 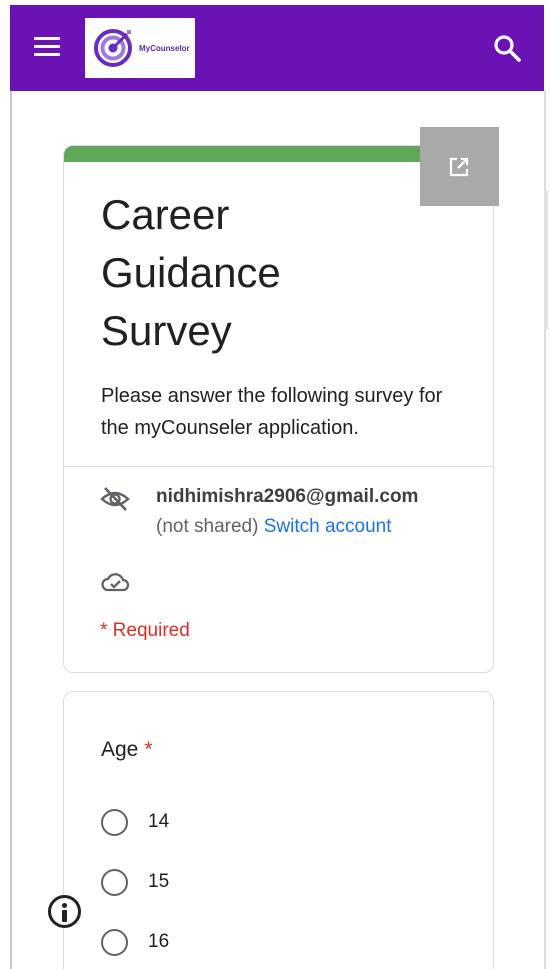 What do you see at coordinates (159, 881) in the screenshot?
I see `option-label: 15` at bounding box center [159, 881].